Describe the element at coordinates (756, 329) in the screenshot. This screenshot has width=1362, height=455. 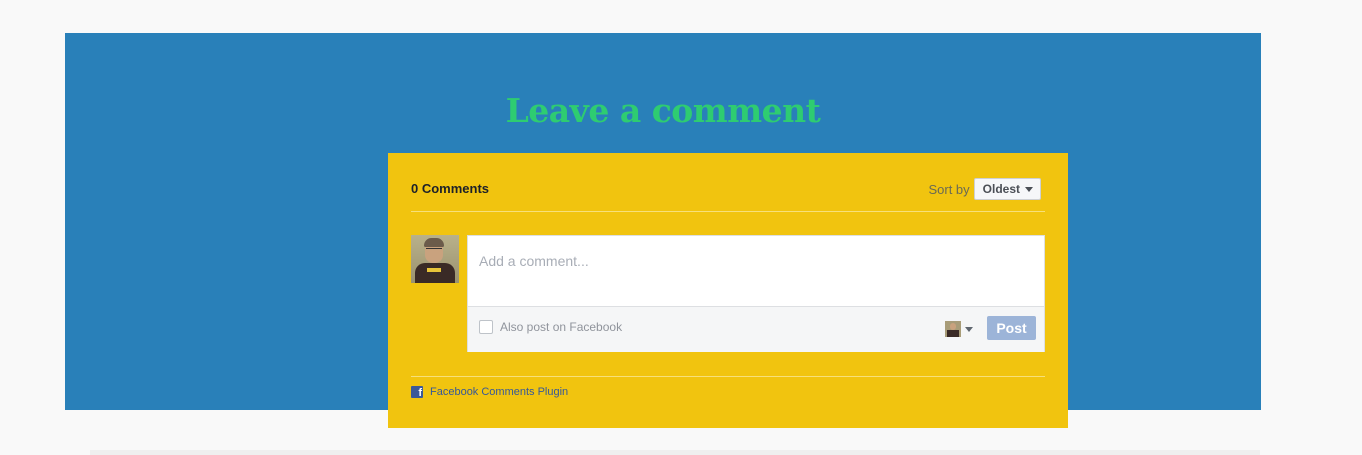
I see `composer-footer: Also post on Facebook Post` at that location.